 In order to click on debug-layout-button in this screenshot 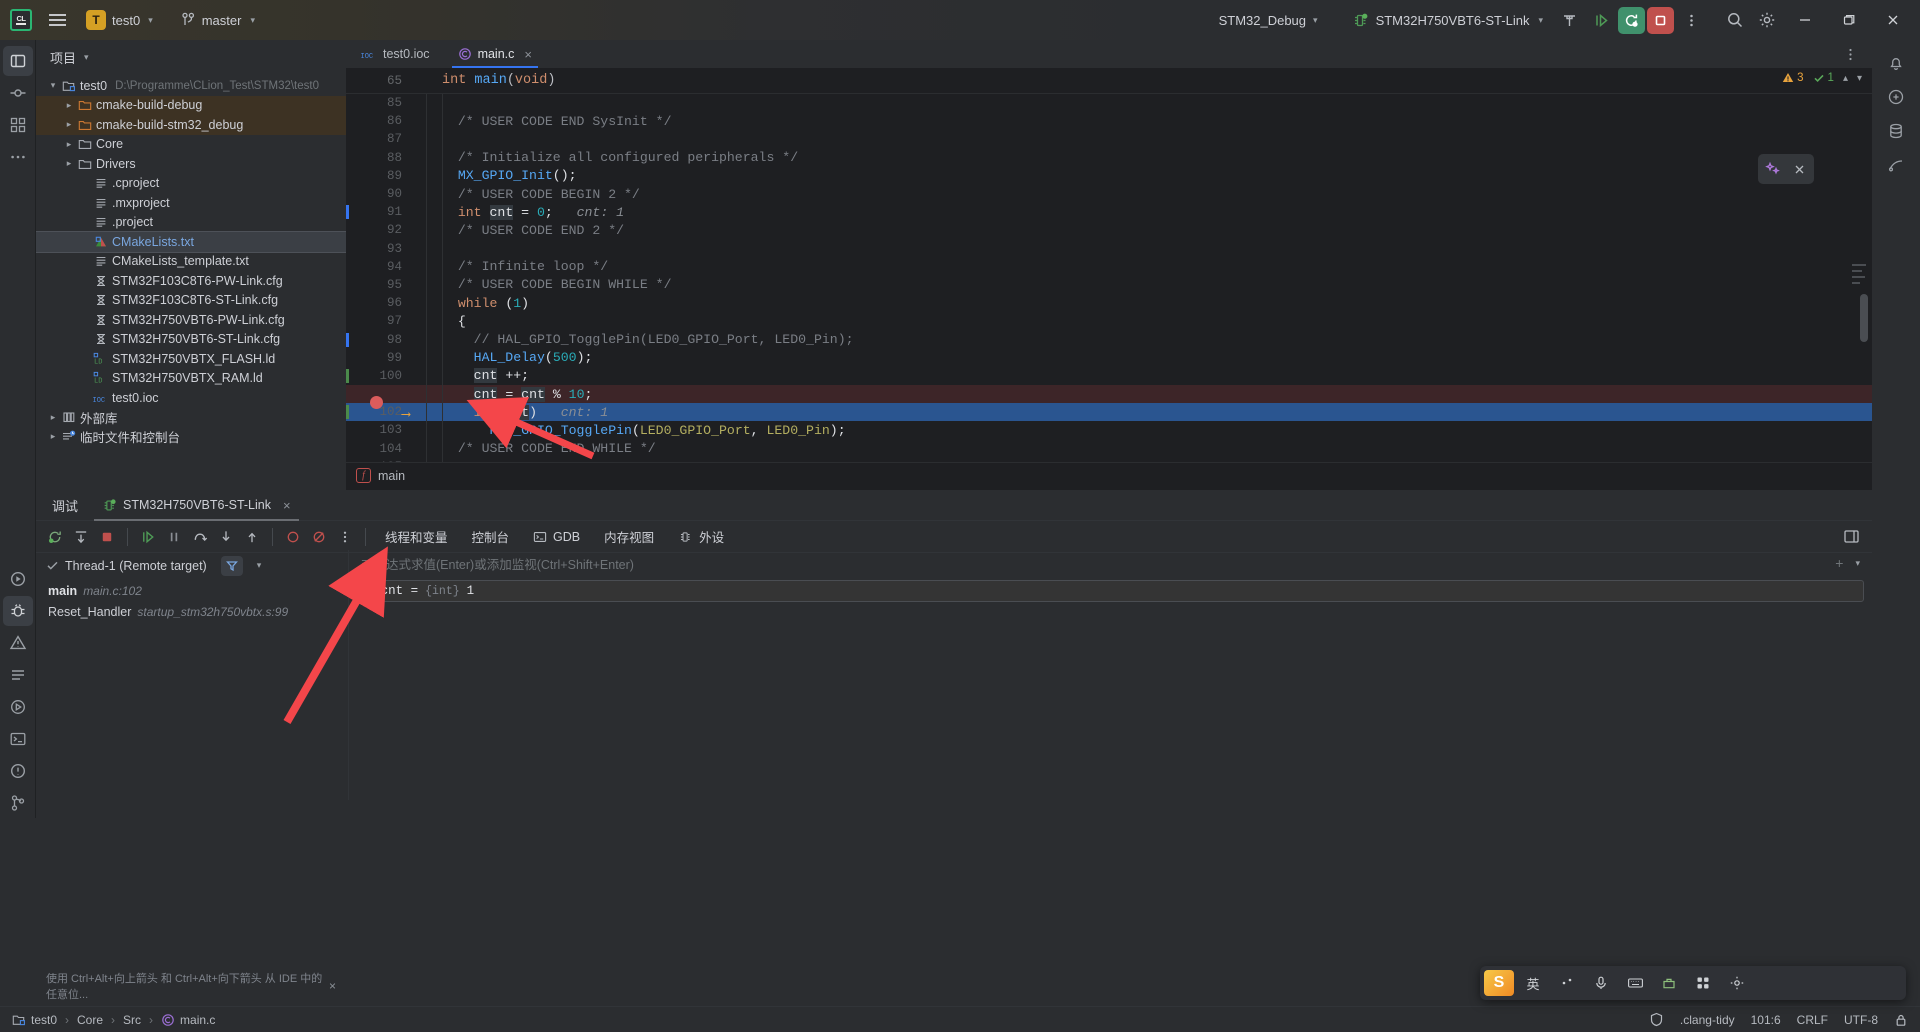, I will do `click(1857, 536)`.